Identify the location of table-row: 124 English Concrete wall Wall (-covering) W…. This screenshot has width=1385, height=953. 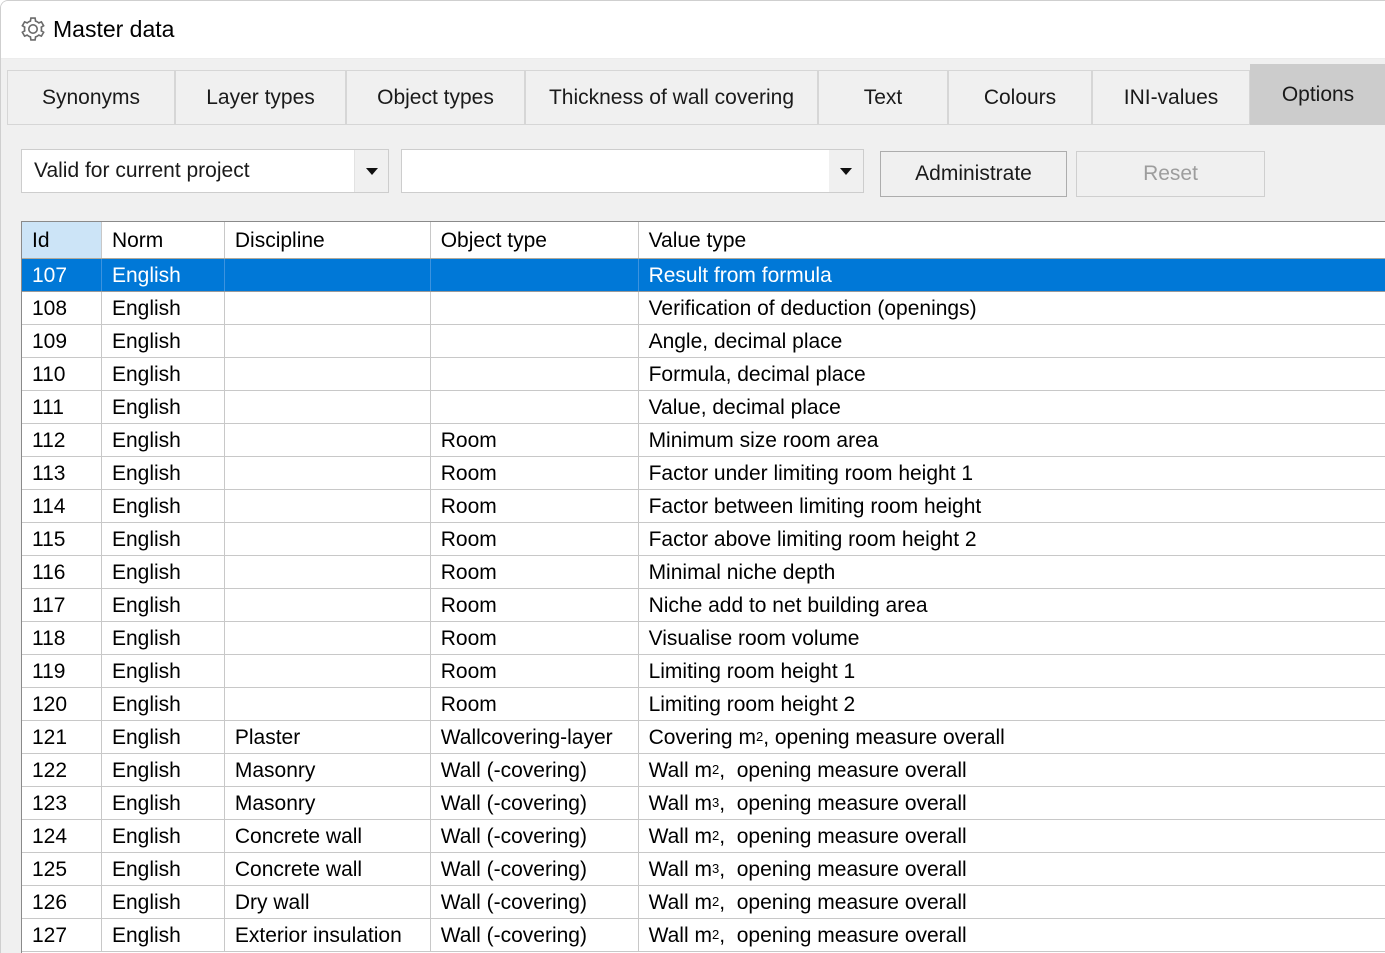
(703, 836).